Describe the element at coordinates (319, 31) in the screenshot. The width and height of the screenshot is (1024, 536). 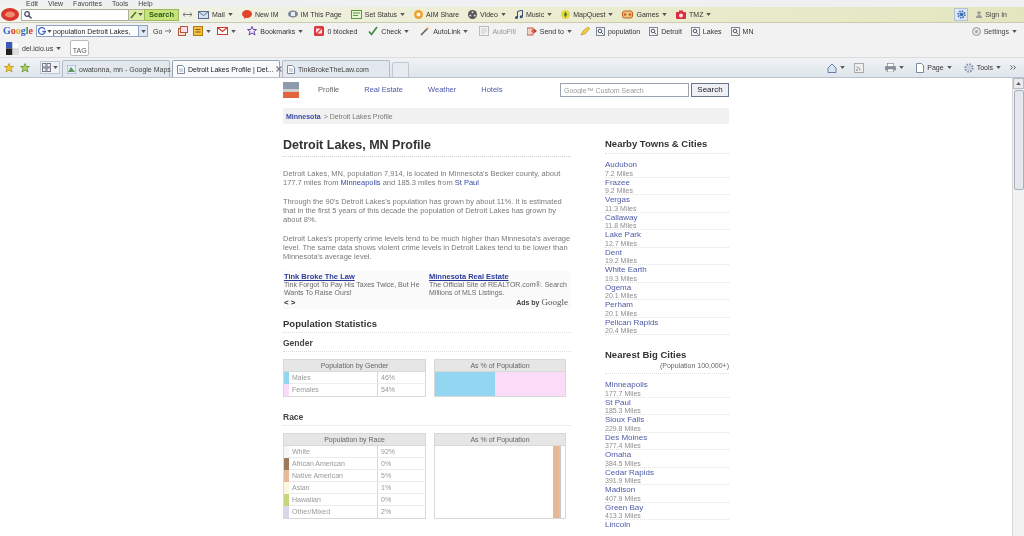
I see `blocked-icon` at that location.